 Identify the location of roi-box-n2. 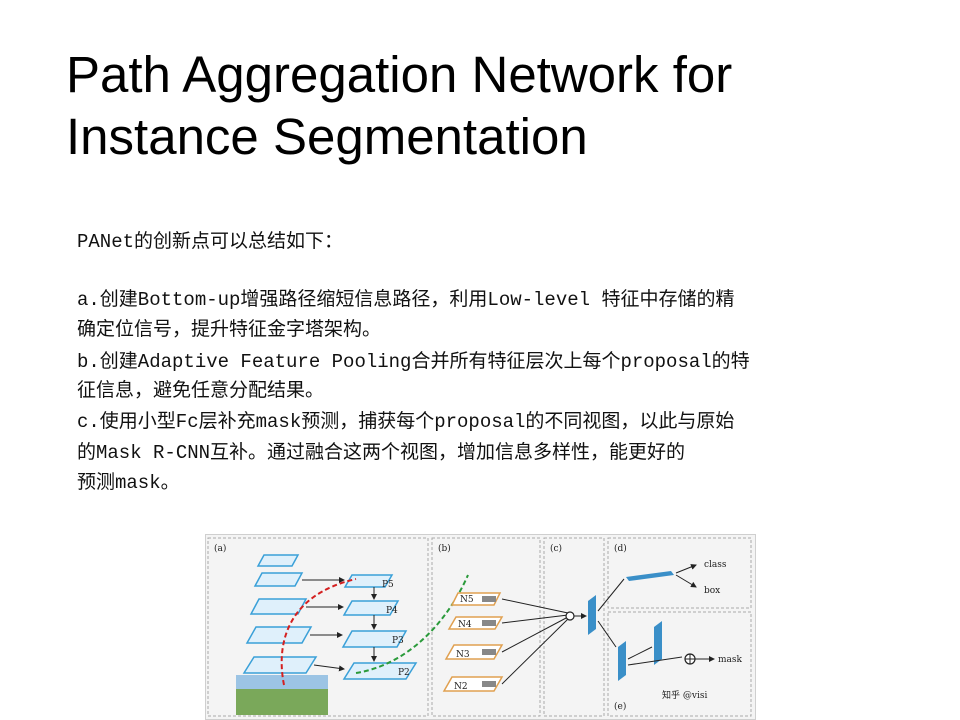
(489, 684).